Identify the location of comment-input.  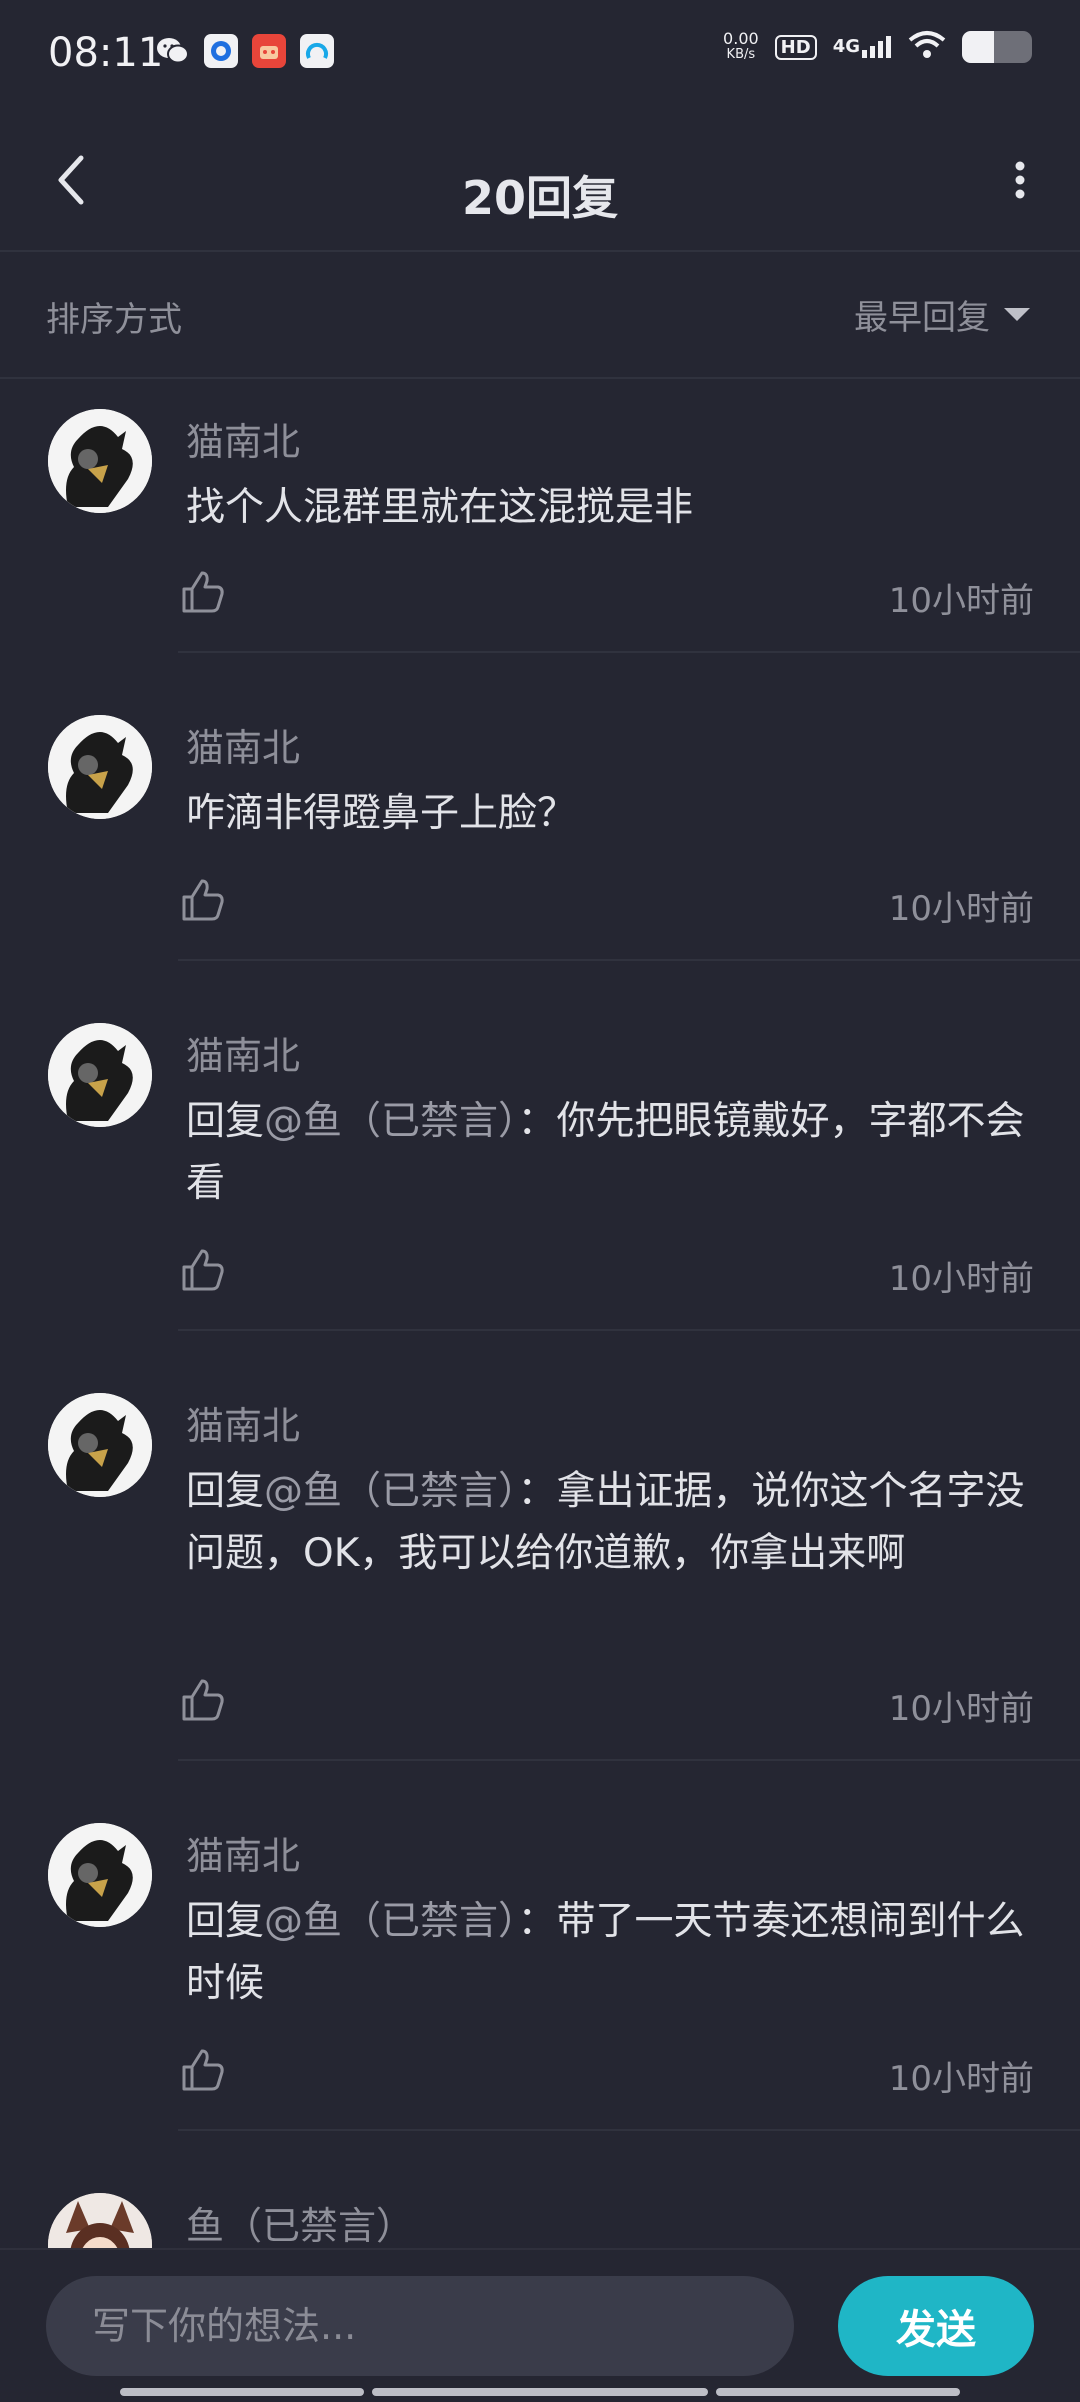
(420, 2326).